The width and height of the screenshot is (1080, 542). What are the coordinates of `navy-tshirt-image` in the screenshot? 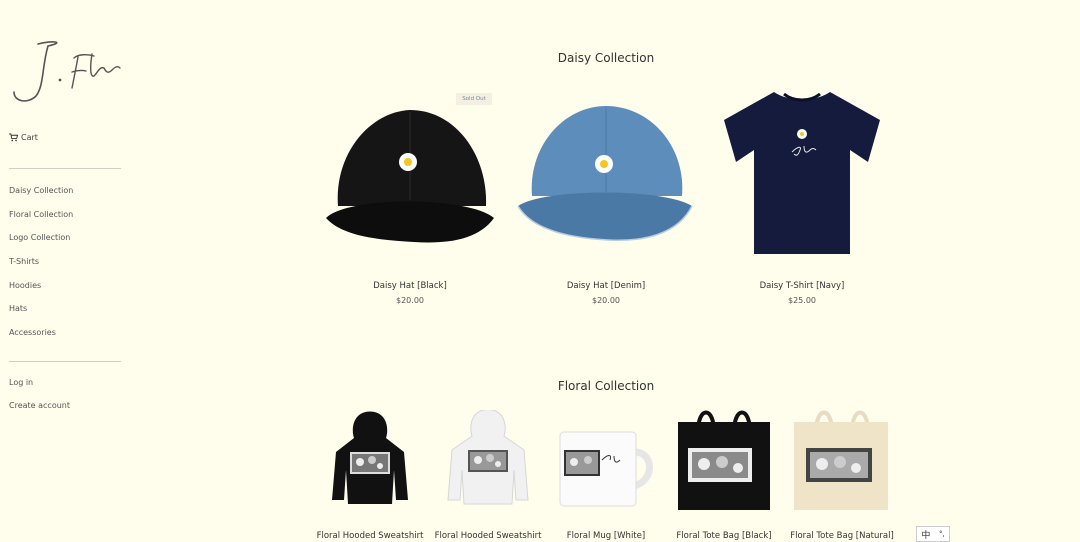 It's located at (802, 173).